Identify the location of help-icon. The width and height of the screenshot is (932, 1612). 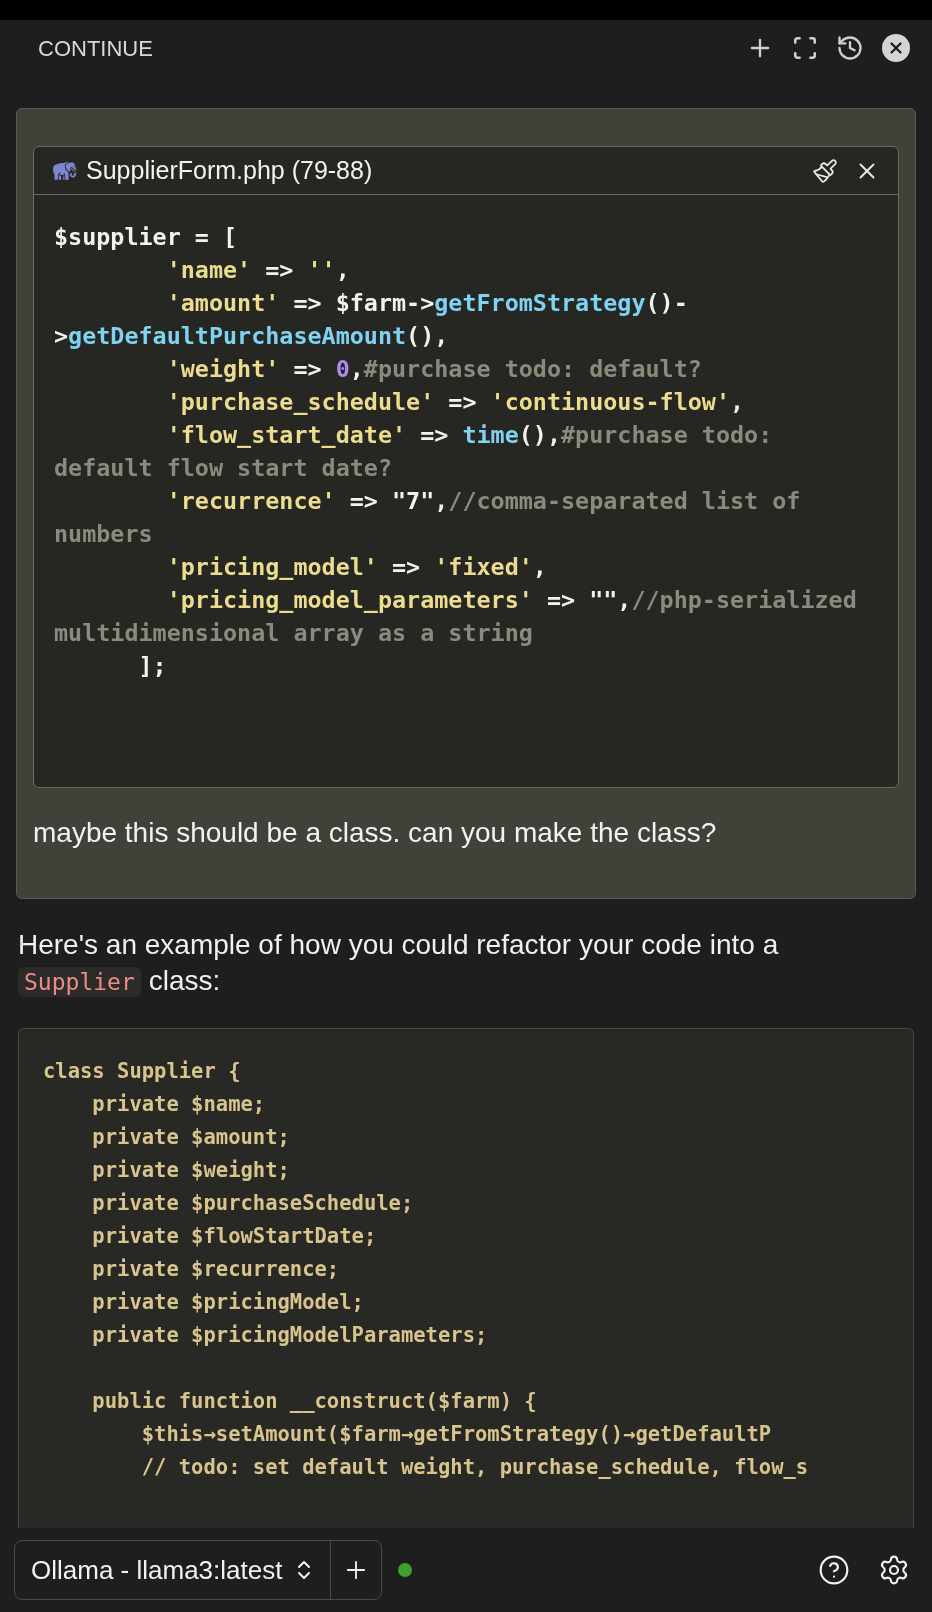
(834, 1570).